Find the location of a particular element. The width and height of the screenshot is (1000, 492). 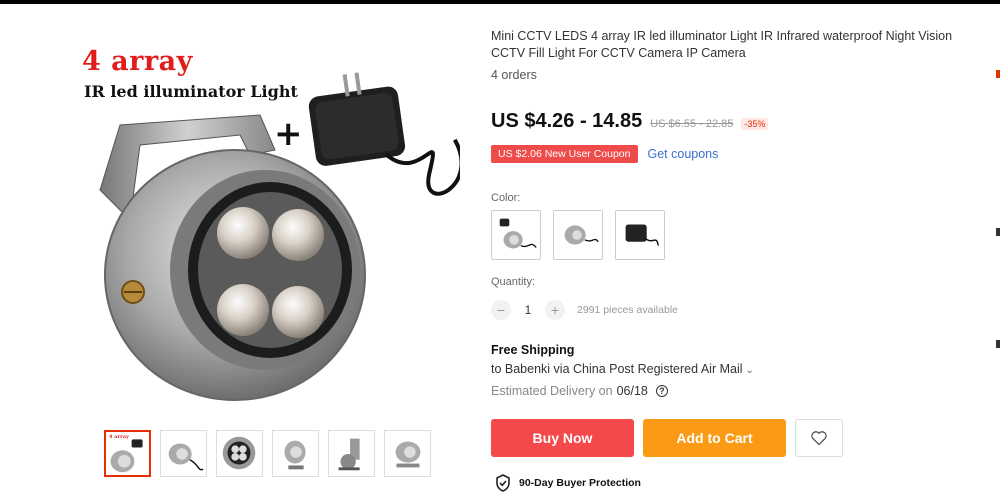

wishlist-button is located at coordinates (819, 438).